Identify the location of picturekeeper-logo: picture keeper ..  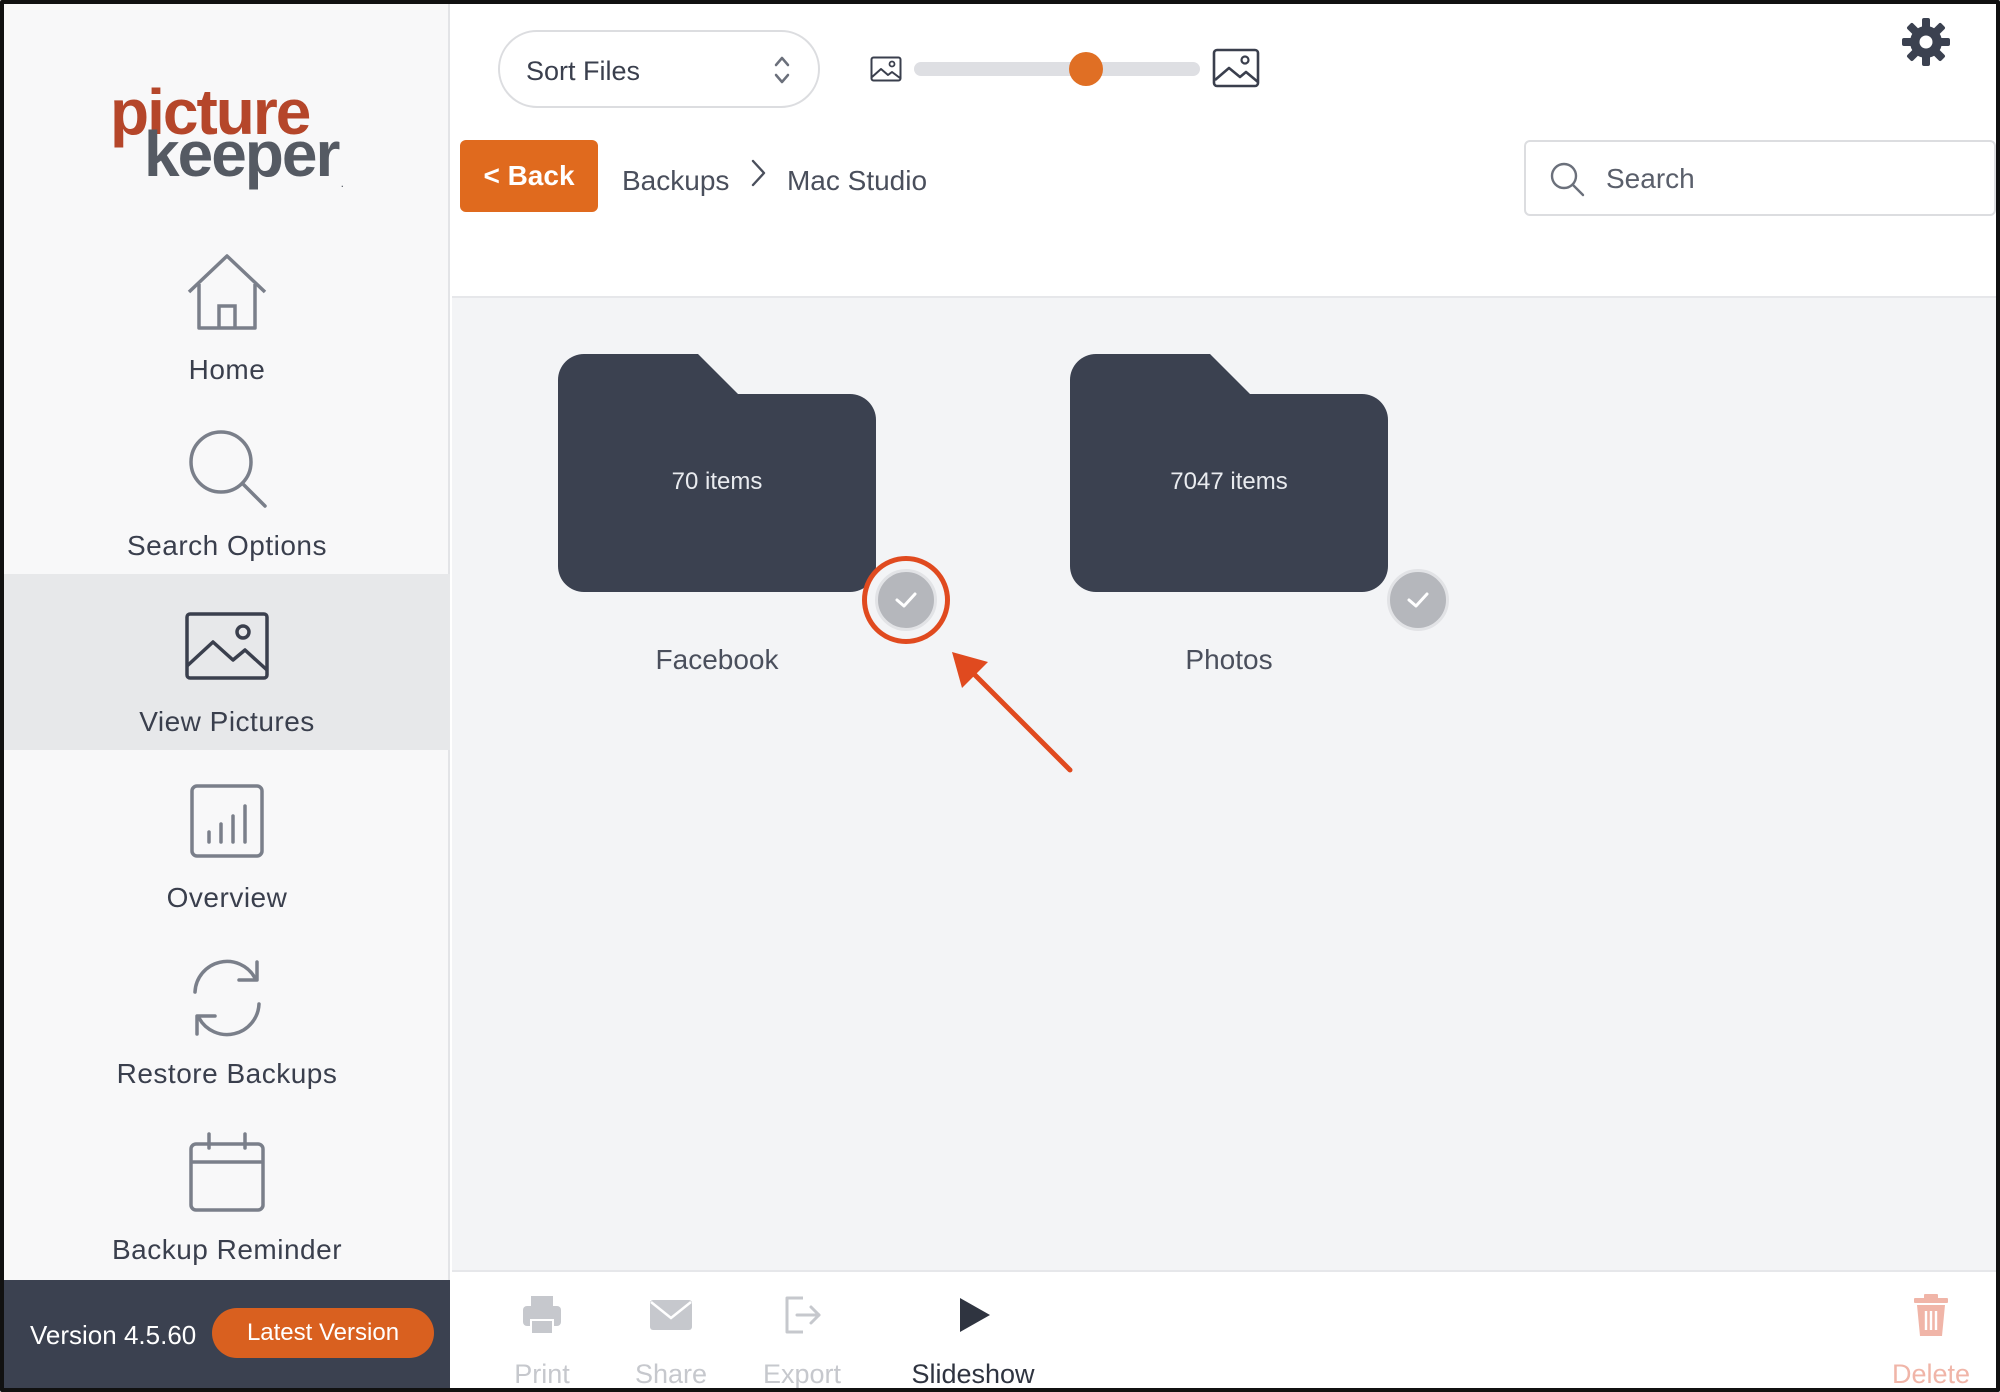
(227, 135).